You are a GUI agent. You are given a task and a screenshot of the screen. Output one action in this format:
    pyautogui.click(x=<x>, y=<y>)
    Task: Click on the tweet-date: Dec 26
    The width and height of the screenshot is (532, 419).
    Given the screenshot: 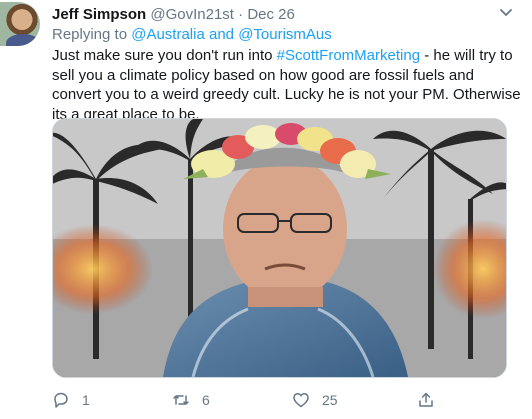 What is the action you would take?
    pyautogui.click(x=271, y=14)
    